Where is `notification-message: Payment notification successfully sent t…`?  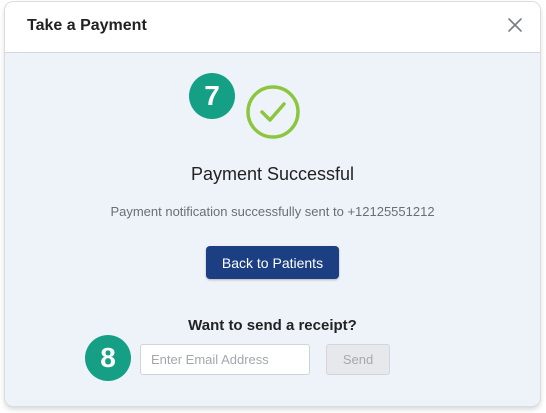 notification-message: Payment notification successfully sent t… is located at coordinates (272, 211).